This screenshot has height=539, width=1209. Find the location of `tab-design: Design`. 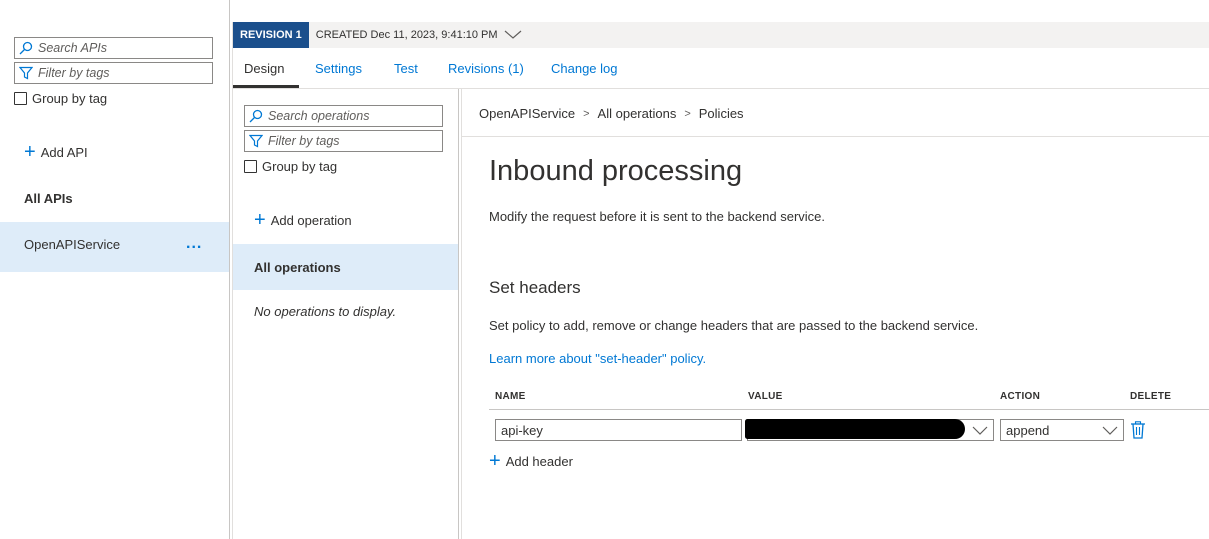

tab-design: Design is located at coordinates (264, 68).